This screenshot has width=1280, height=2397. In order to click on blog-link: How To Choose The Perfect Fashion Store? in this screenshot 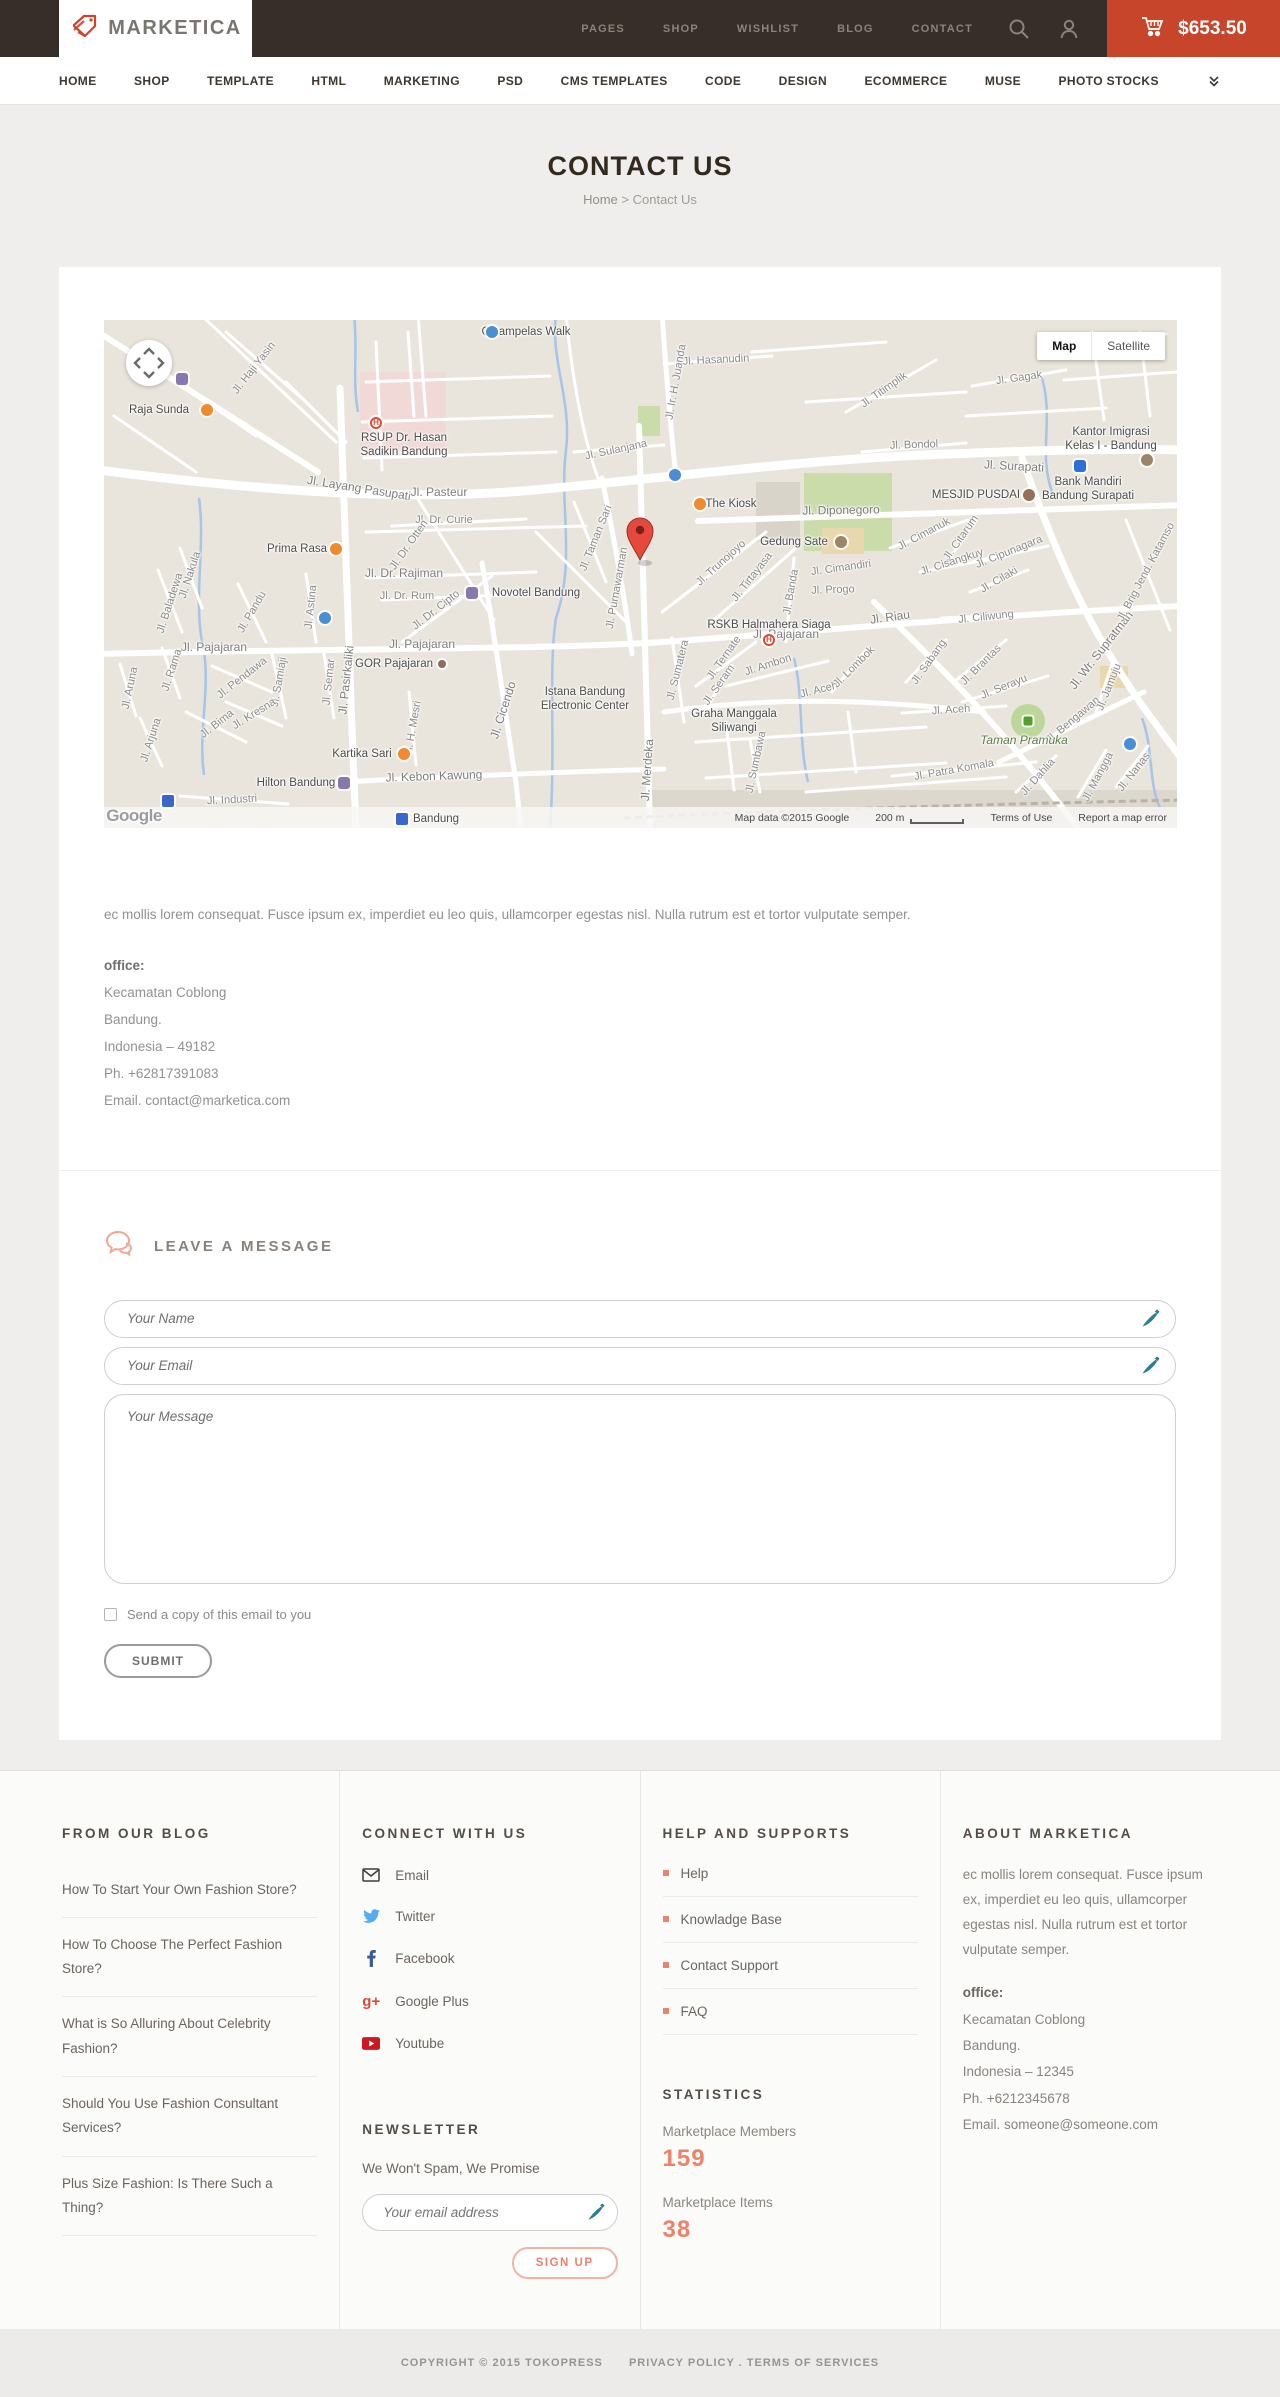, I will do `click(190, 1958)`.